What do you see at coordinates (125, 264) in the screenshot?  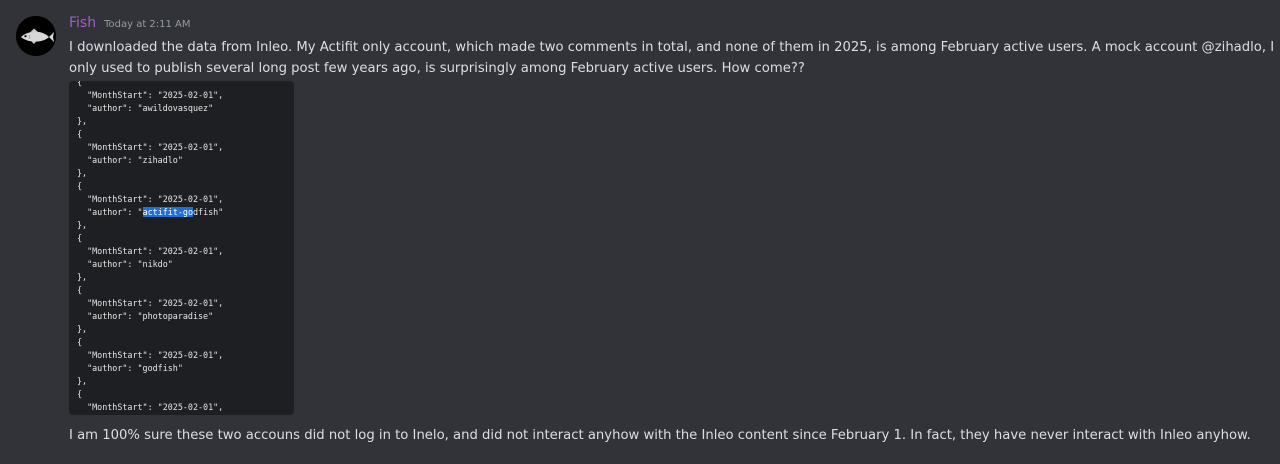 I see `code-line: "author": "nikdo"` at bounding box center [125, 264].